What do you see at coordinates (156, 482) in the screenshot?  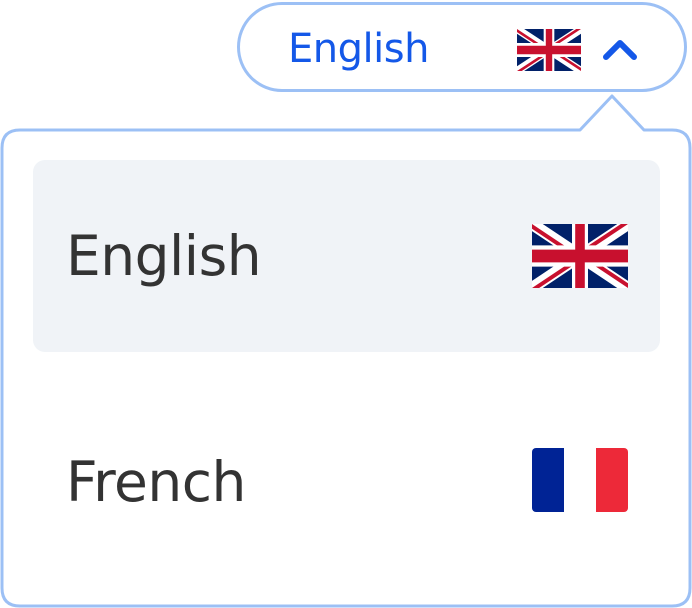 I see `language-option-label: French` at bounding box center [156, 482].